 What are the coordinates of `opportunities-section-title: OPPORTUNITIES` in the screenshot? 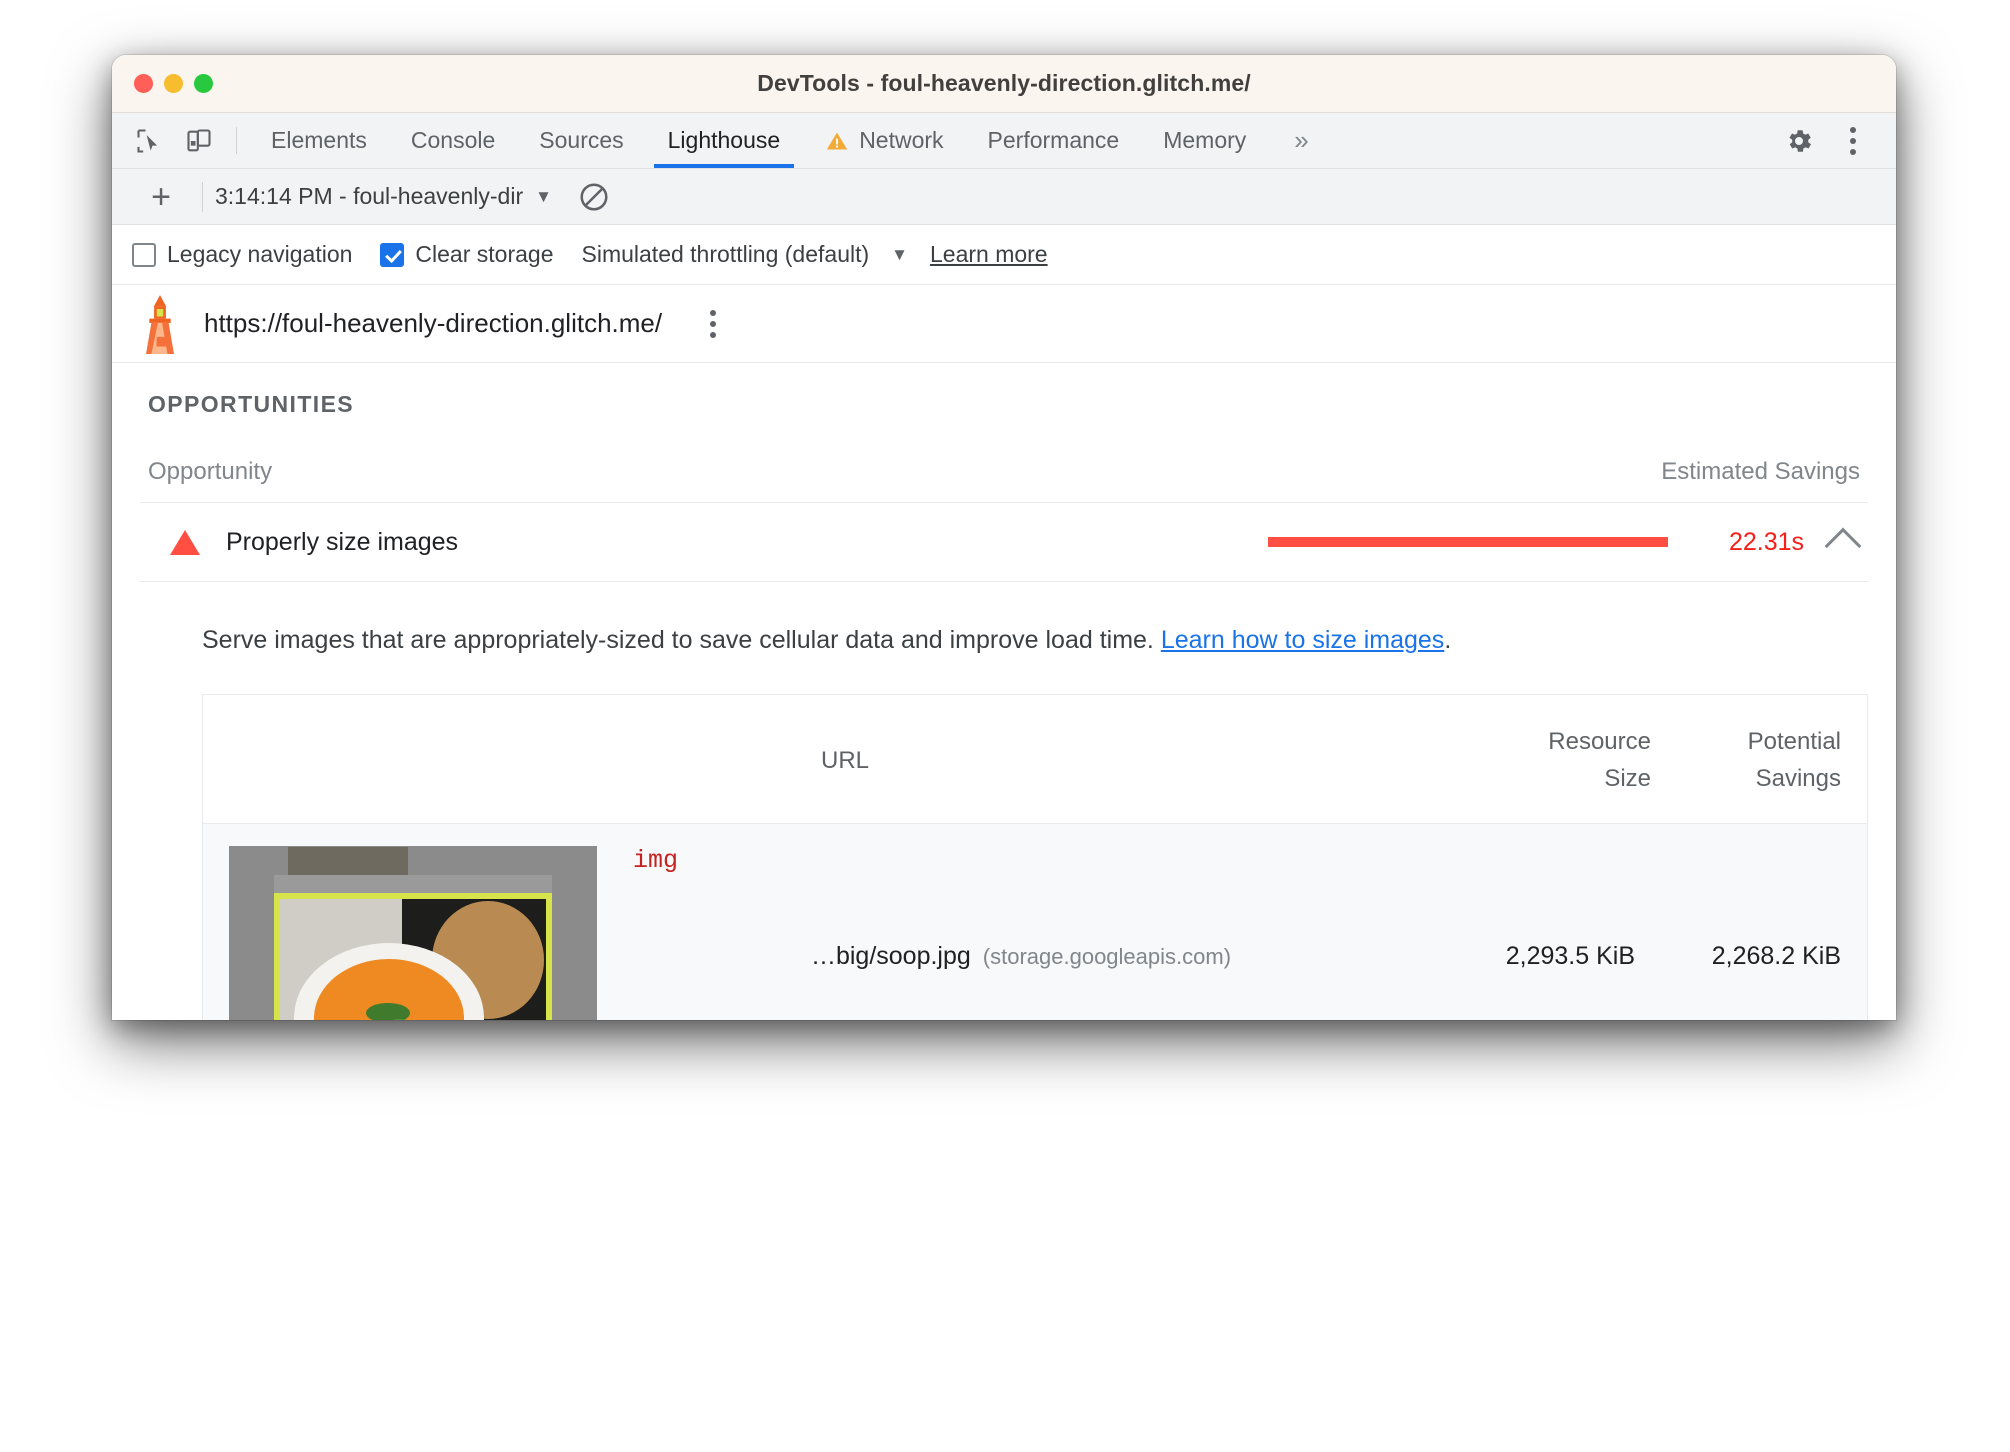 It's located at (251, 404).